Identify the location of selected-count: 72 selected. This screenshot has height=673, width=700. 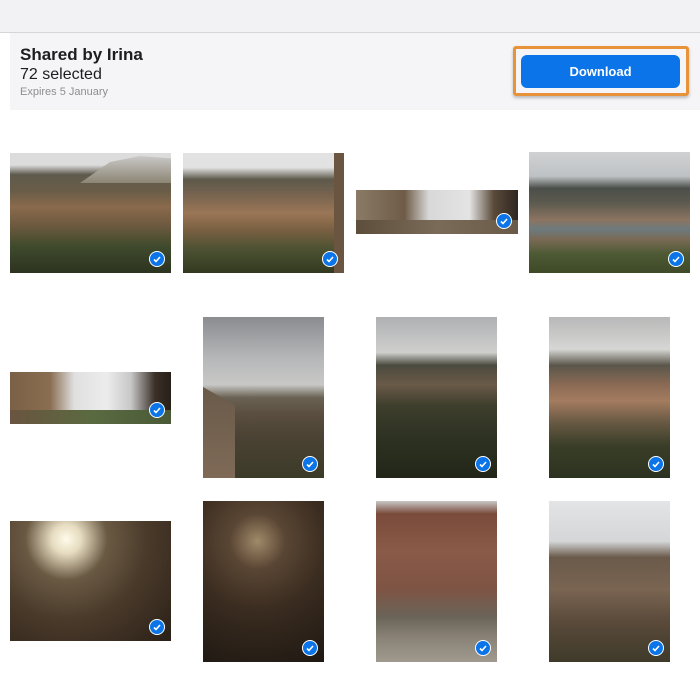
(61, 74).